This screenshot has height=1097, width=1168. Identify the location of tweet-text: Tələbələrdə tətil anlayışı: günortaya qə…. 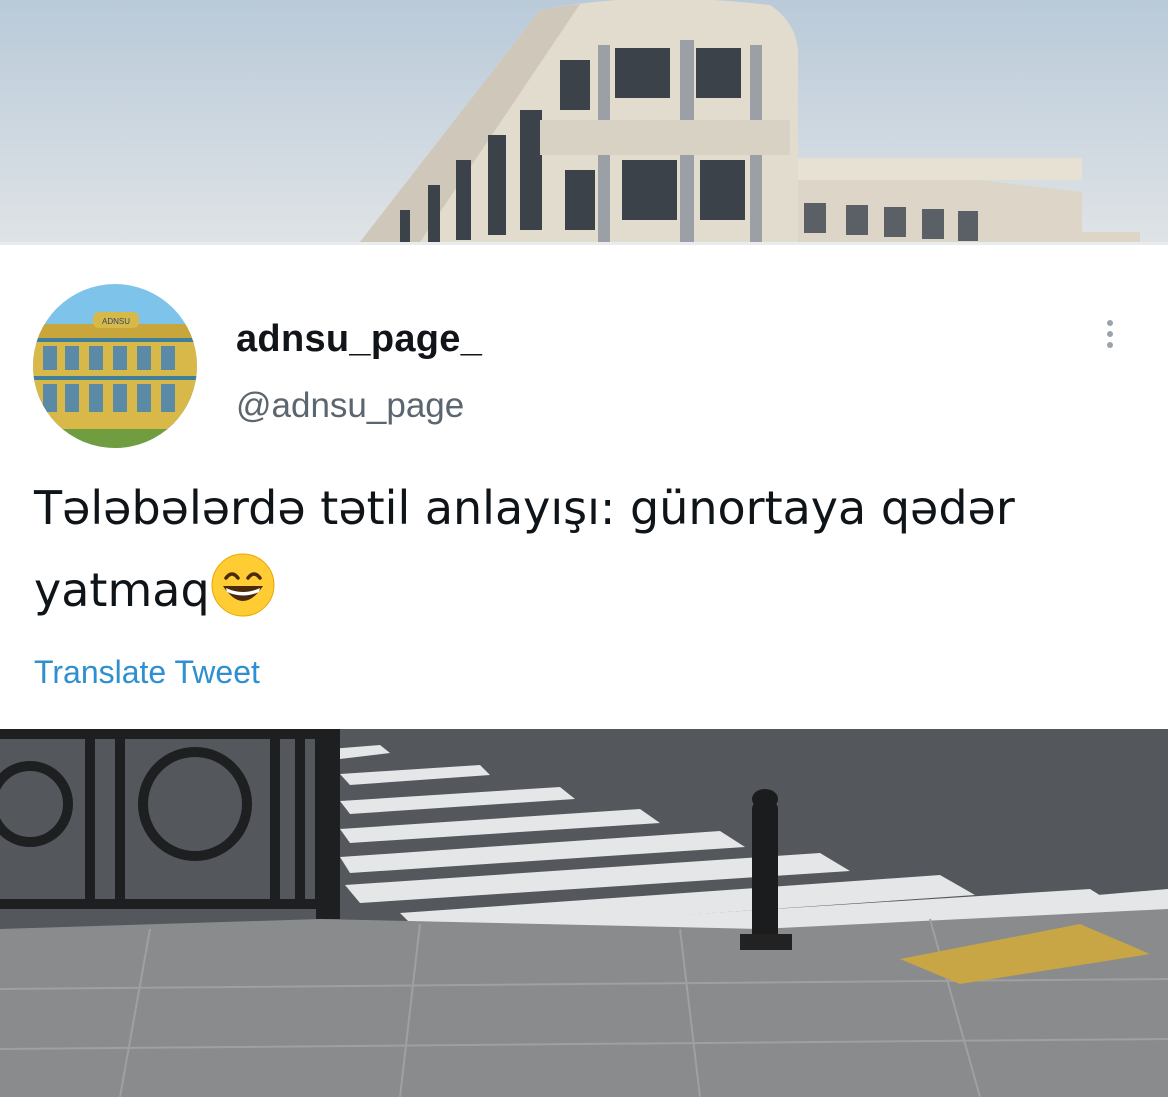
(584, 549).